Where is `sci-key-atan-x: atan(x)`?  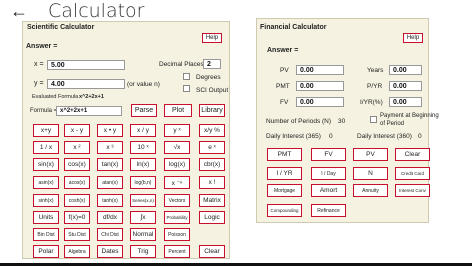 sci-key-atan-x: atan(x) is located at coordinates (110, 182).